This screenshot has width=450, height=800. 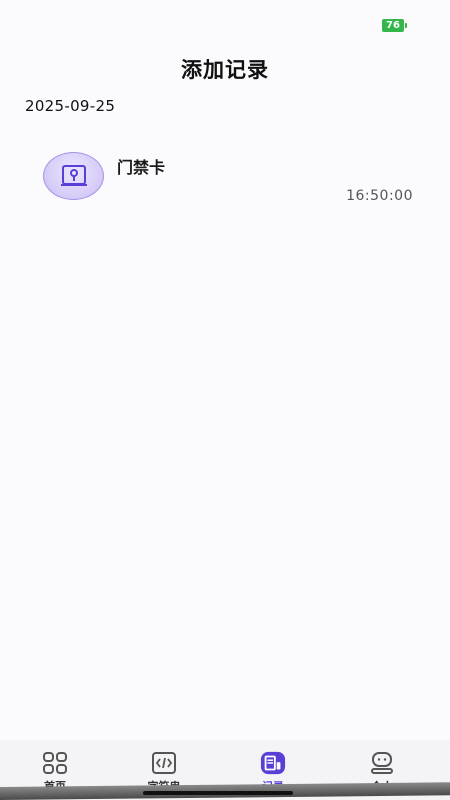 What do you see at coordinates (273, 763) in the screenshot?
I see `record-icon` at bounding box center [273, 763].